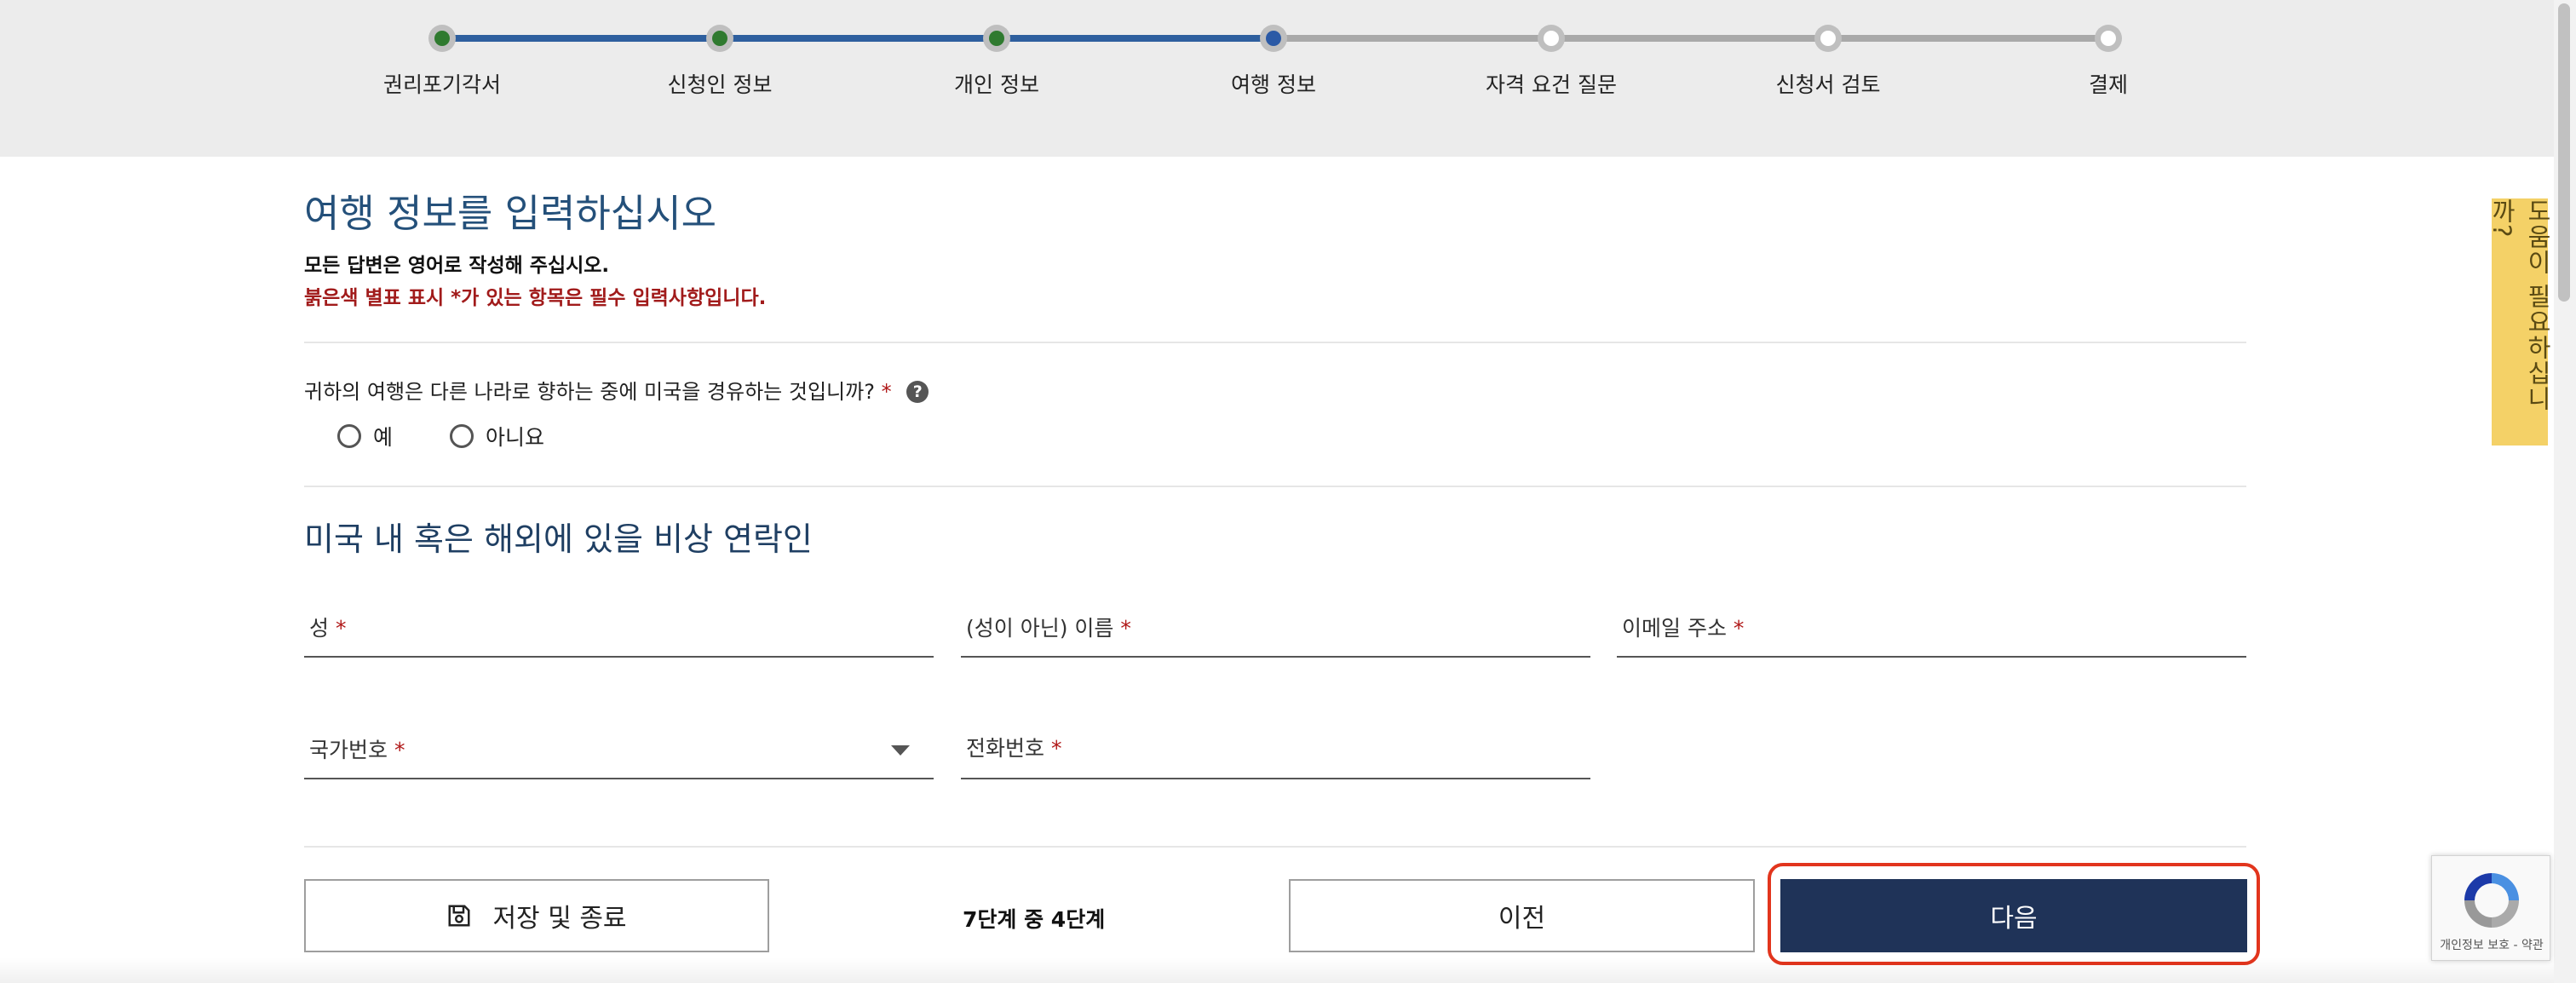  I want to click on chevron-down-icon, so click(901, 750).